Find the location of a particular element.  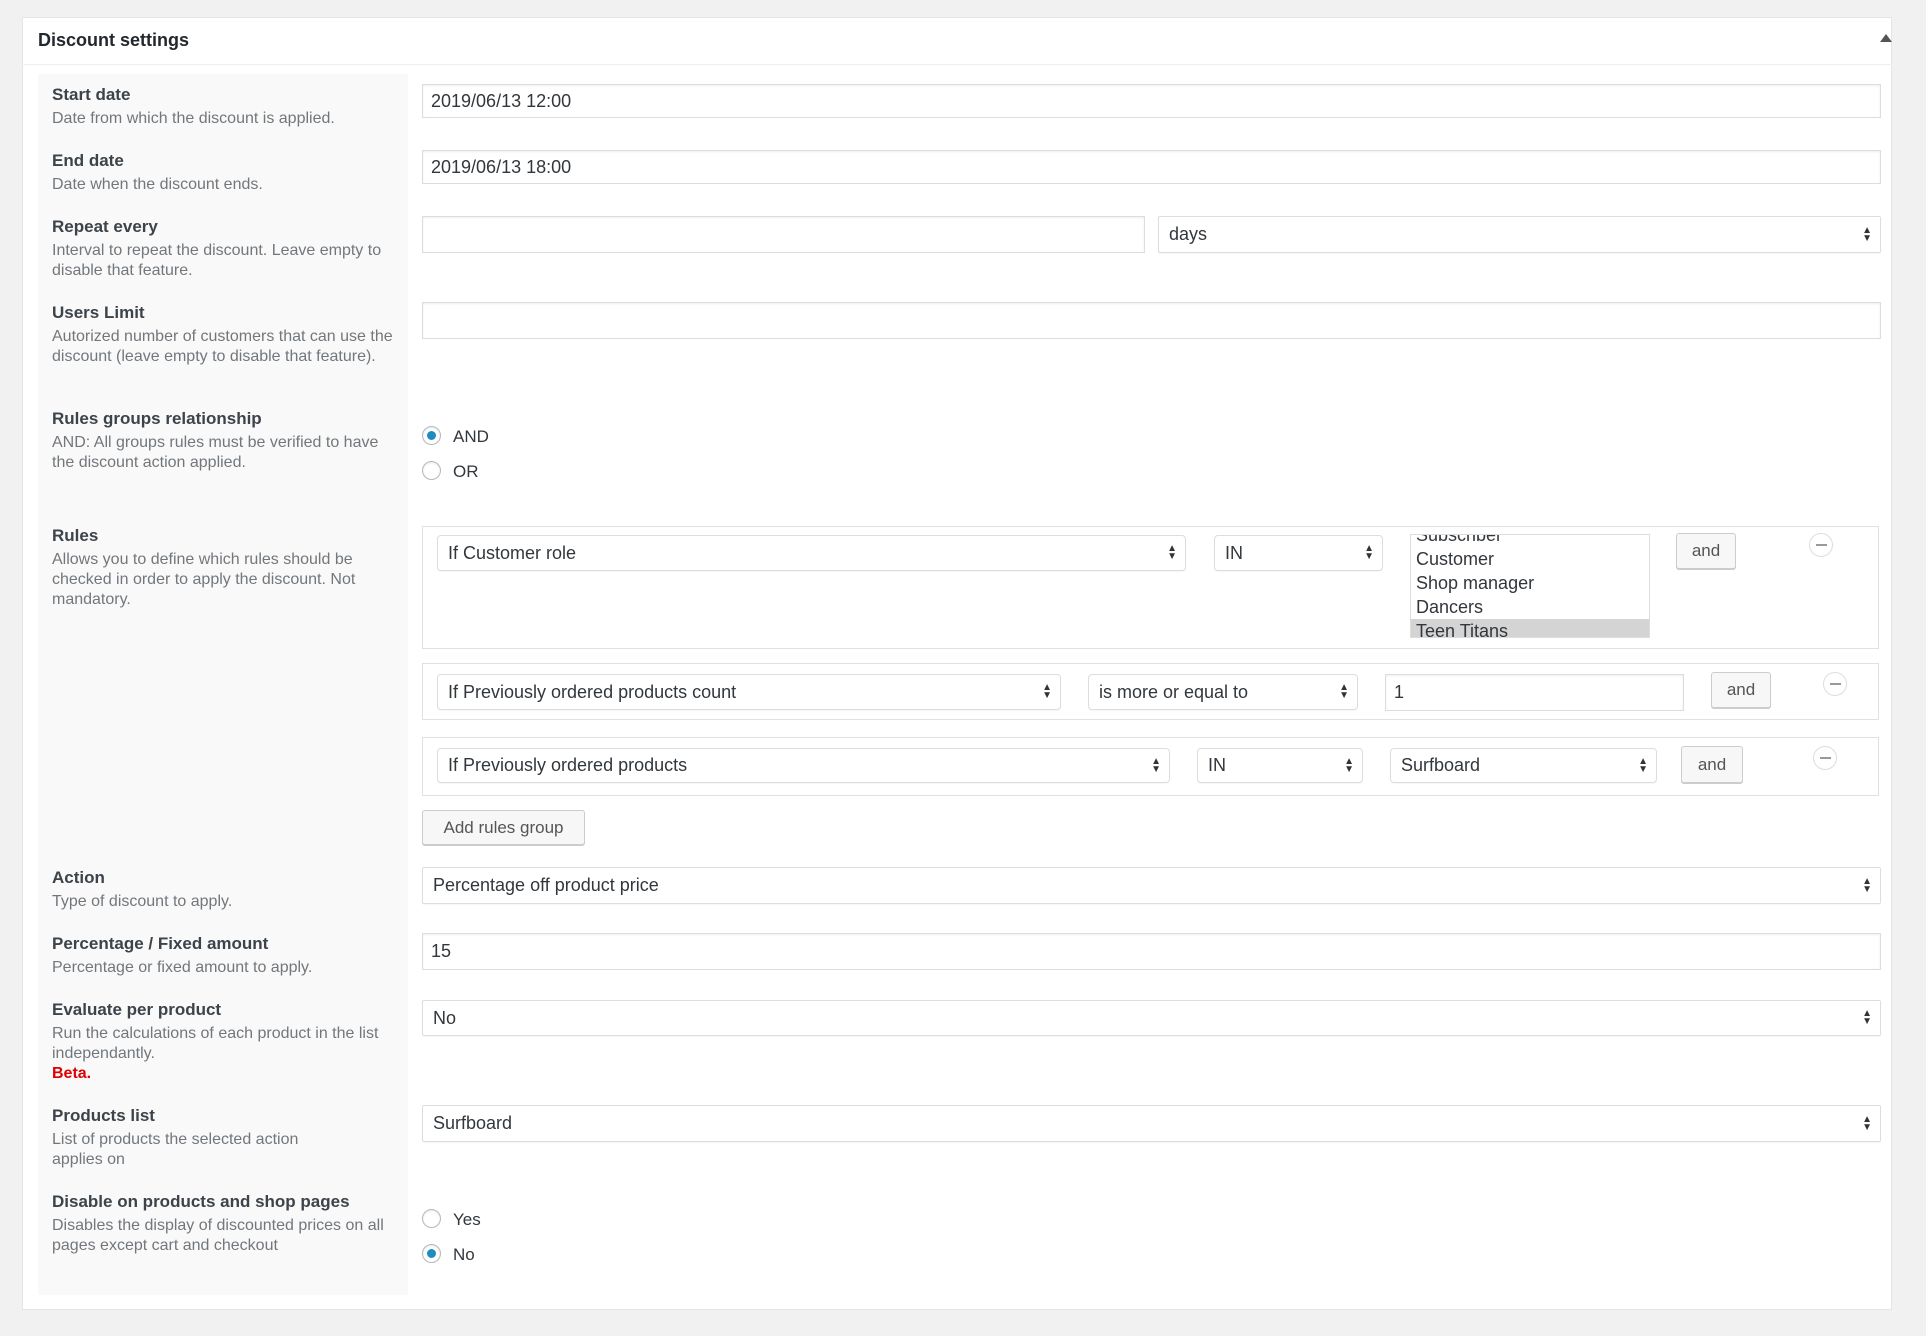

rule-3-and-button: and is located at coordinates (1712, 764).